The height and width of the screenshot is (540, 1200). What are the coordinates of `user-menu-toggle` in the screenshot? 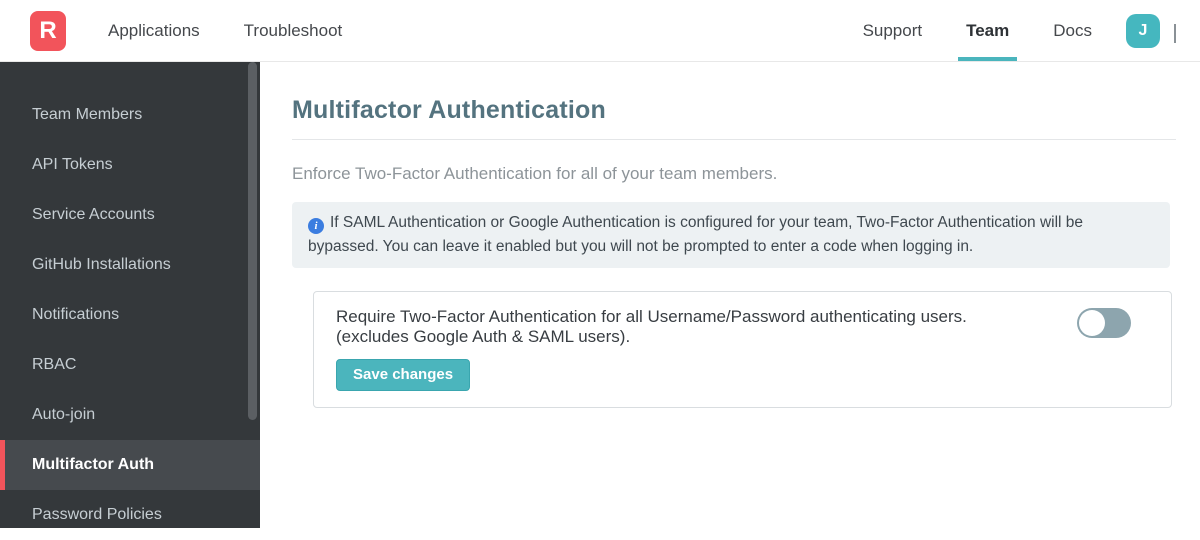 It's located at (1175, 33).